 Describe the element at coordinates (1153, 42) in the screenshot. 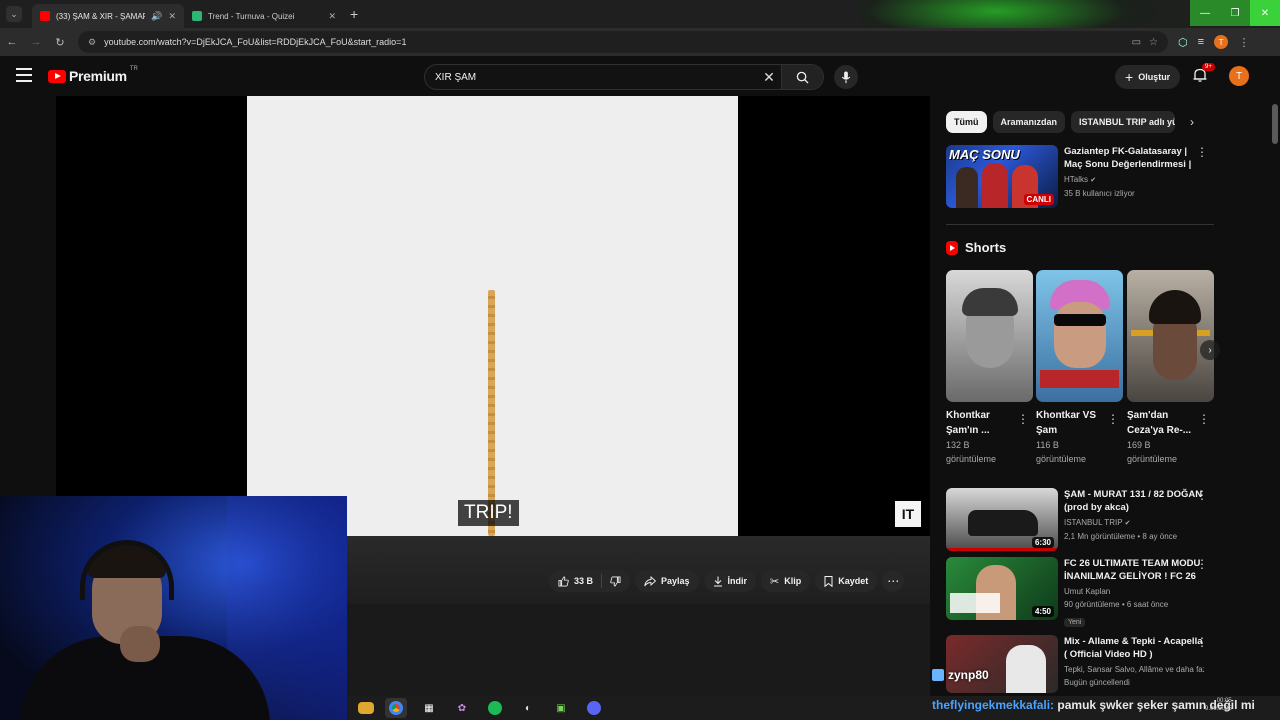

I see `bookmark-star-icon: ☆` at that location.